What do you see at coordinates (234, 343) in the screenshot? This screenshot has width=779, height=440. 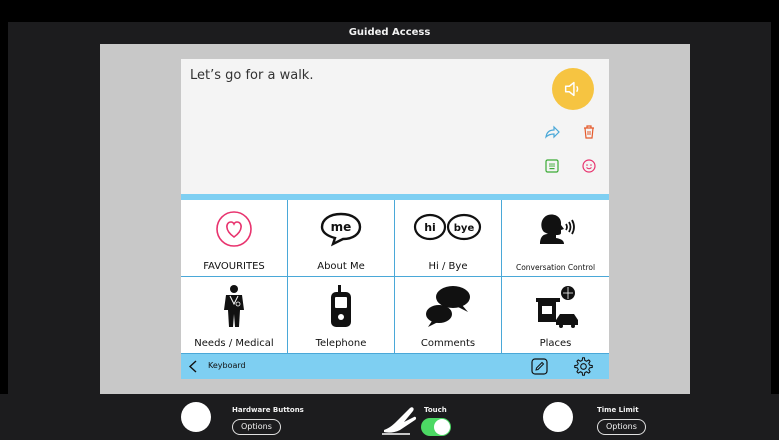 I see `category-label: Needs / Medical` at bounding box center [234, 343].